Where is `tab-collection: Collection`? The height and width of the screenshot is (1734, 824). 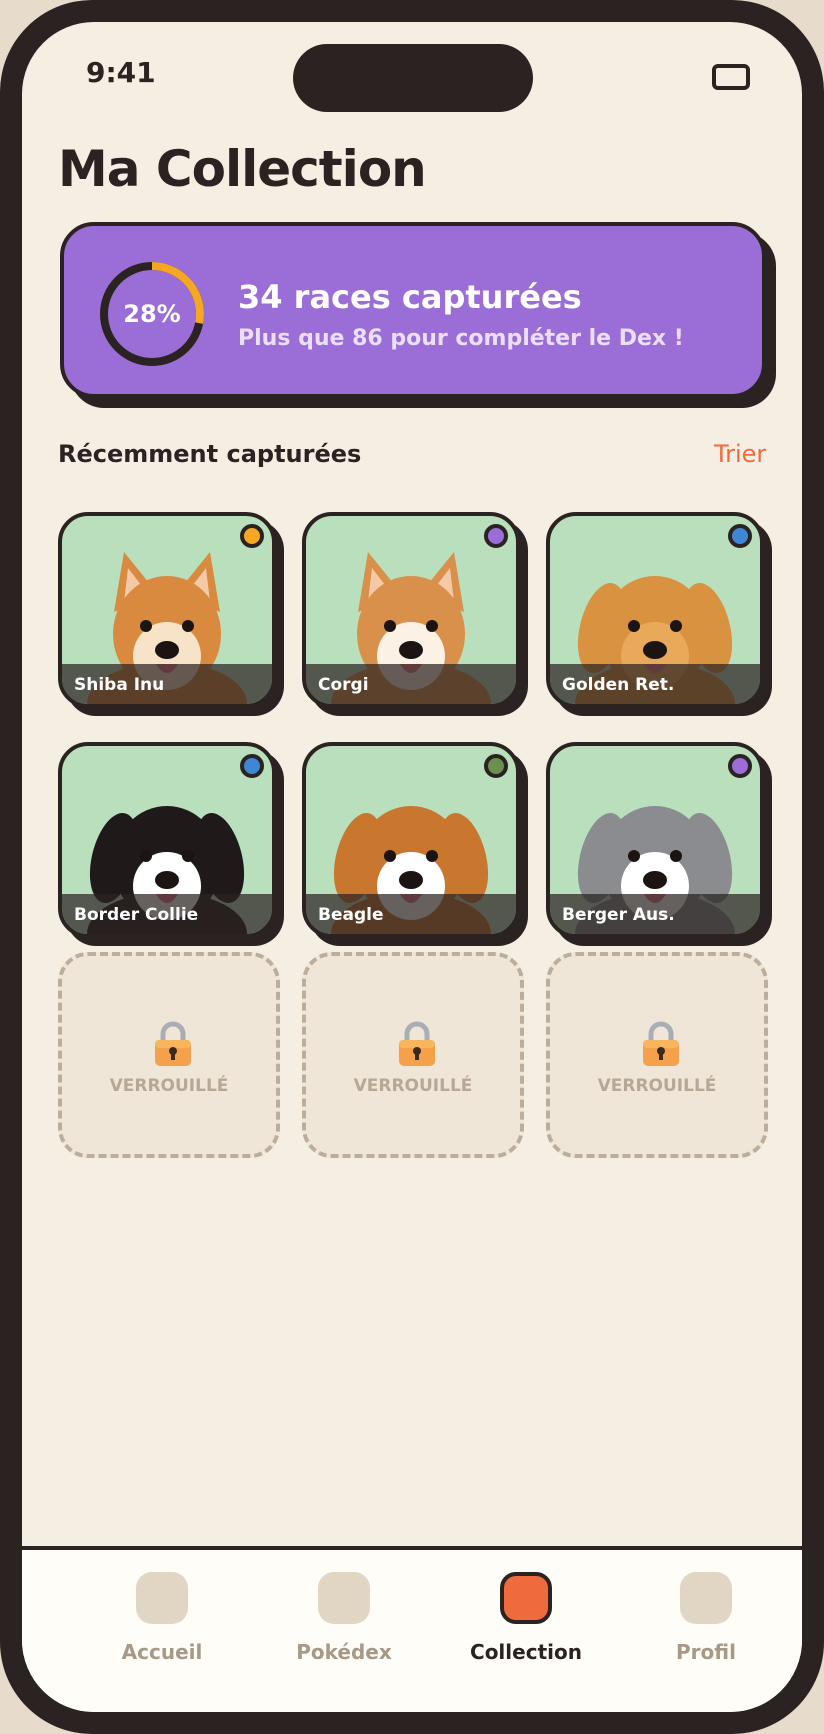
tab-collection: Collection is located at coordinates (526, 1622).